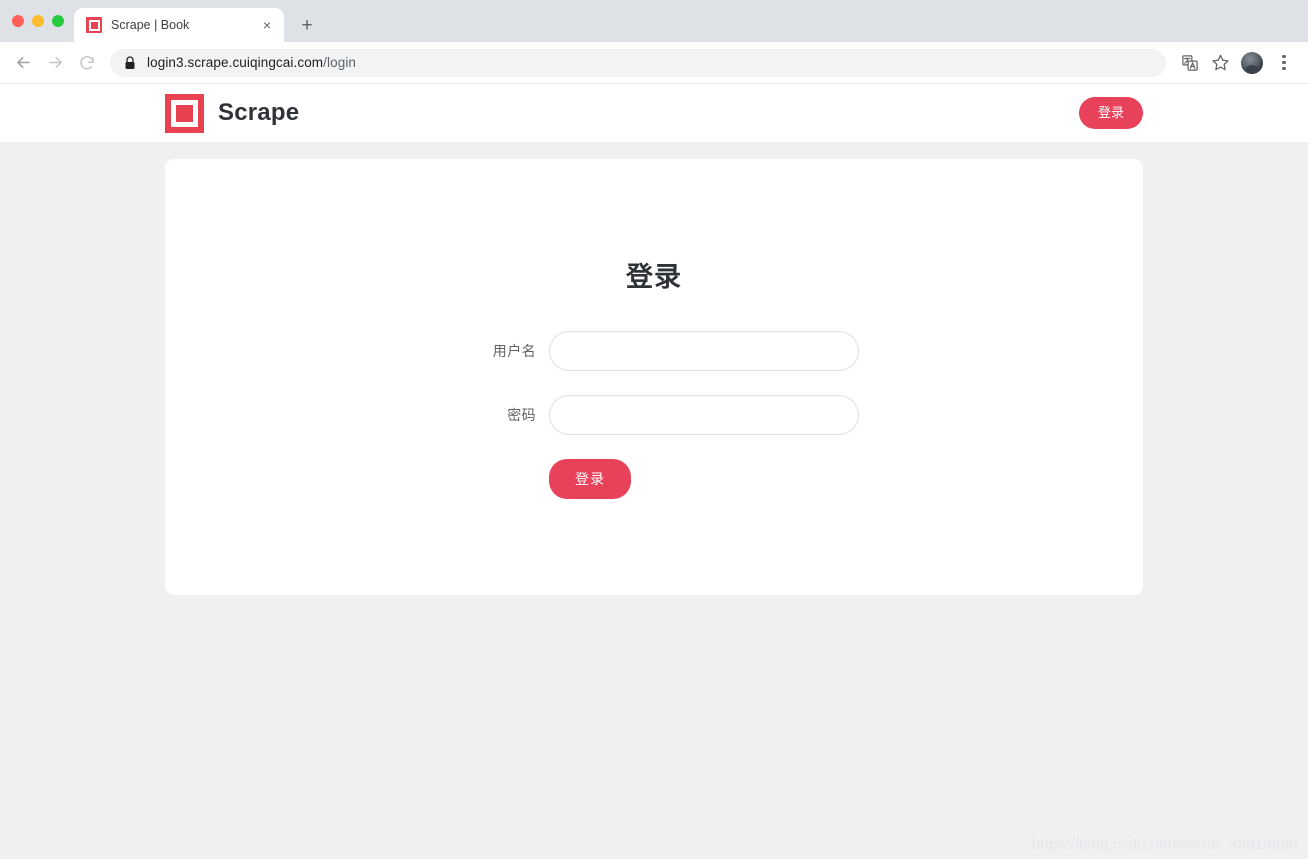 The image size is (1308, 859). What do you see at coordinates (654, 113) in the screenshot?
I see `site-header: Scrape 登录` at bounding box center [654, 113].